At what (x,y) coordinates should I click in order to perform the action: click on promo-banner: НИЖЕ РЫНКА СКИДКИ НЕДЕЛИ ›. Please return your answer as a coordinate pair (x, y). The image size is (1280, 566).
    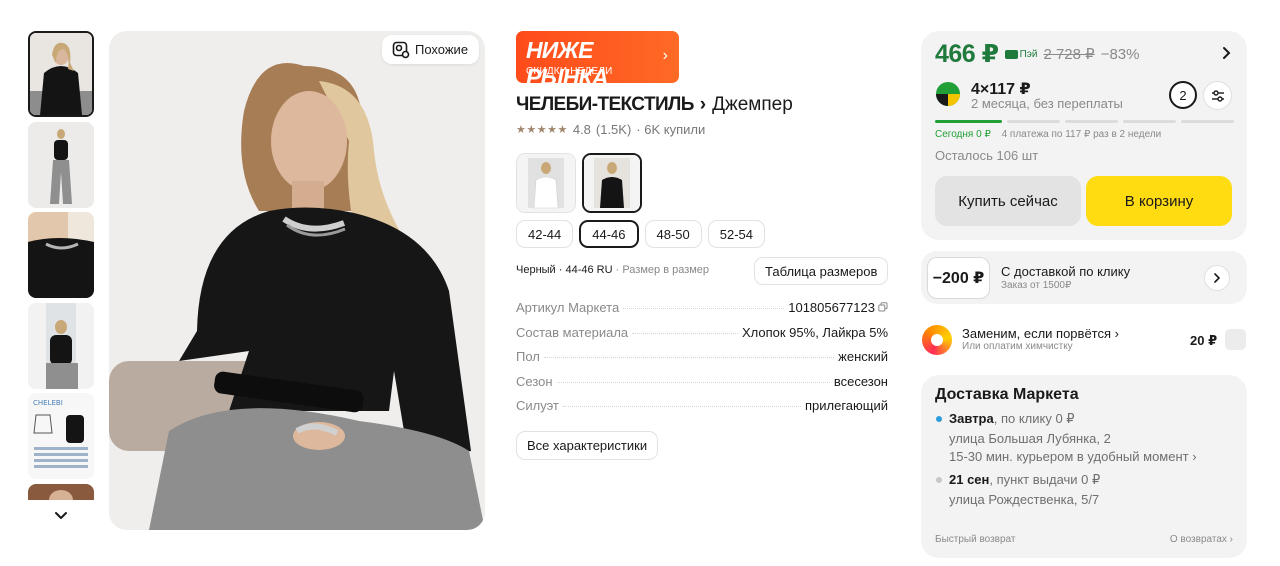
    Looking at the image, I should click on (597, 60).